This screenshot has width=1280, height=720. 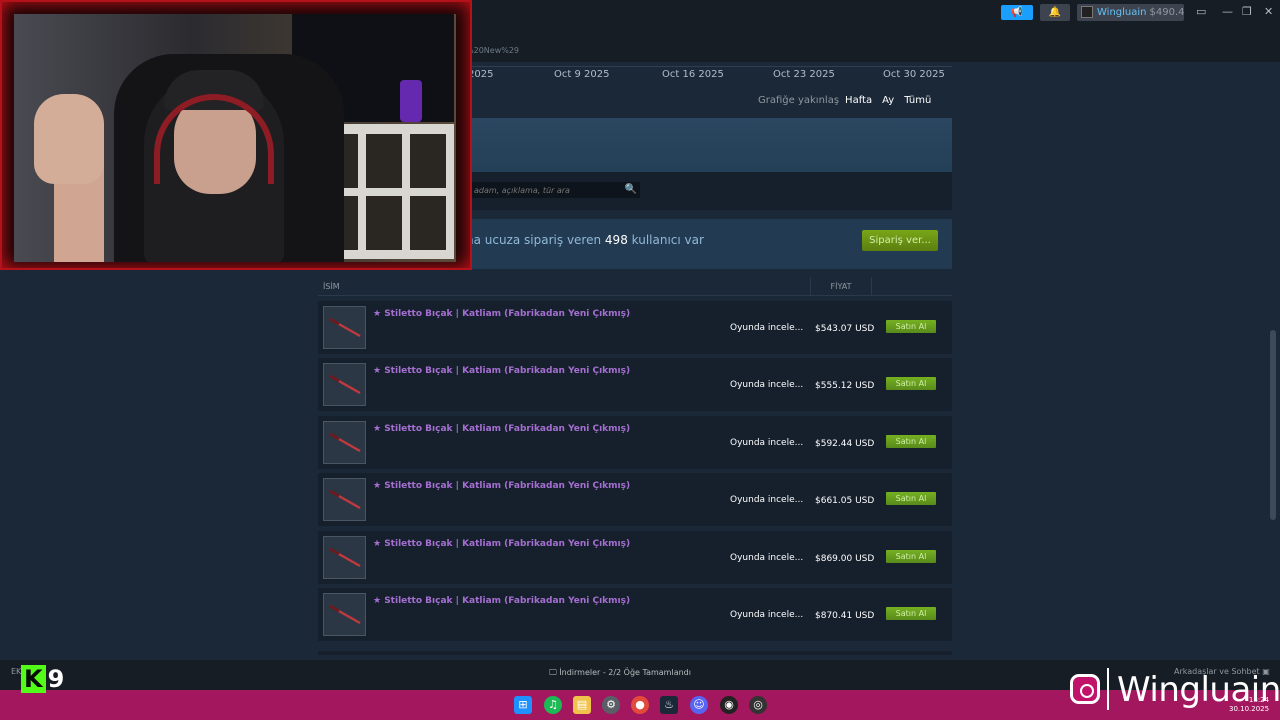 I want to click on announcements-button: 📢, so click(x=1017, y=12).